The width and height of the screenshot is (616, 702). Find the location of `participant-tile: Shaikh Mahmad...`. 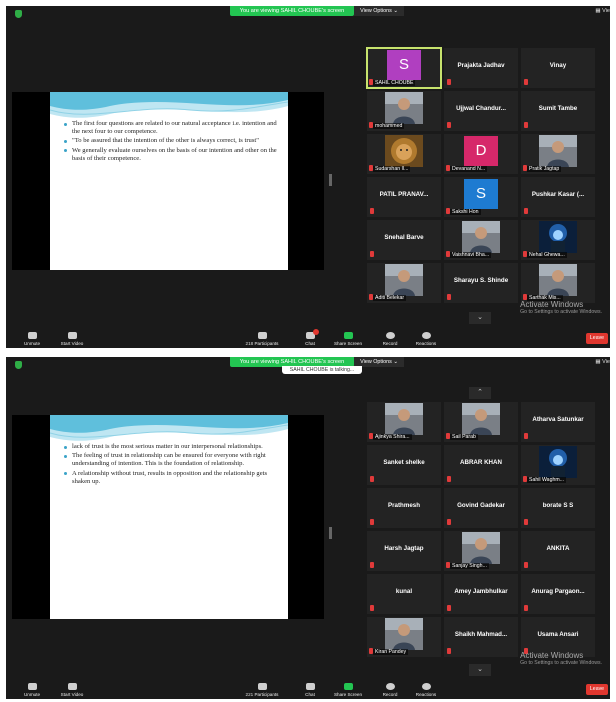

participant-tile: Shaikh Mahmad... is located at coordinates (481, 637).